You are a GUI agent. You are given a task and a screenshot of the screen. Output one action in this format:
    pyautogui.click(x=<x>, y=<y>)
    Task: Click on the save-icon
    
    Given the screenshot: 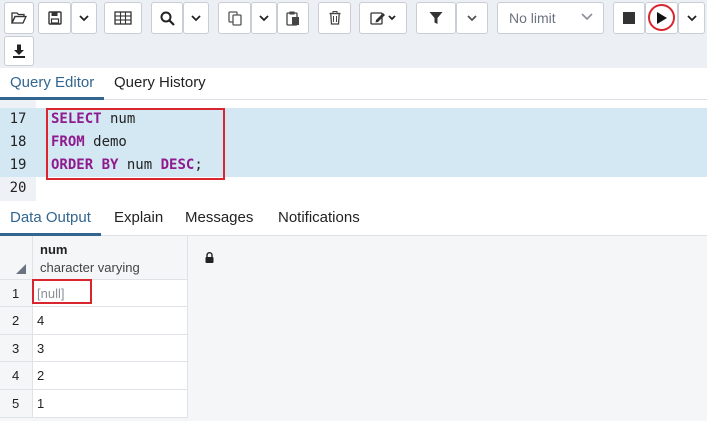 What is the action you would take?
    pyautogui.click(x=54, y=18)
    